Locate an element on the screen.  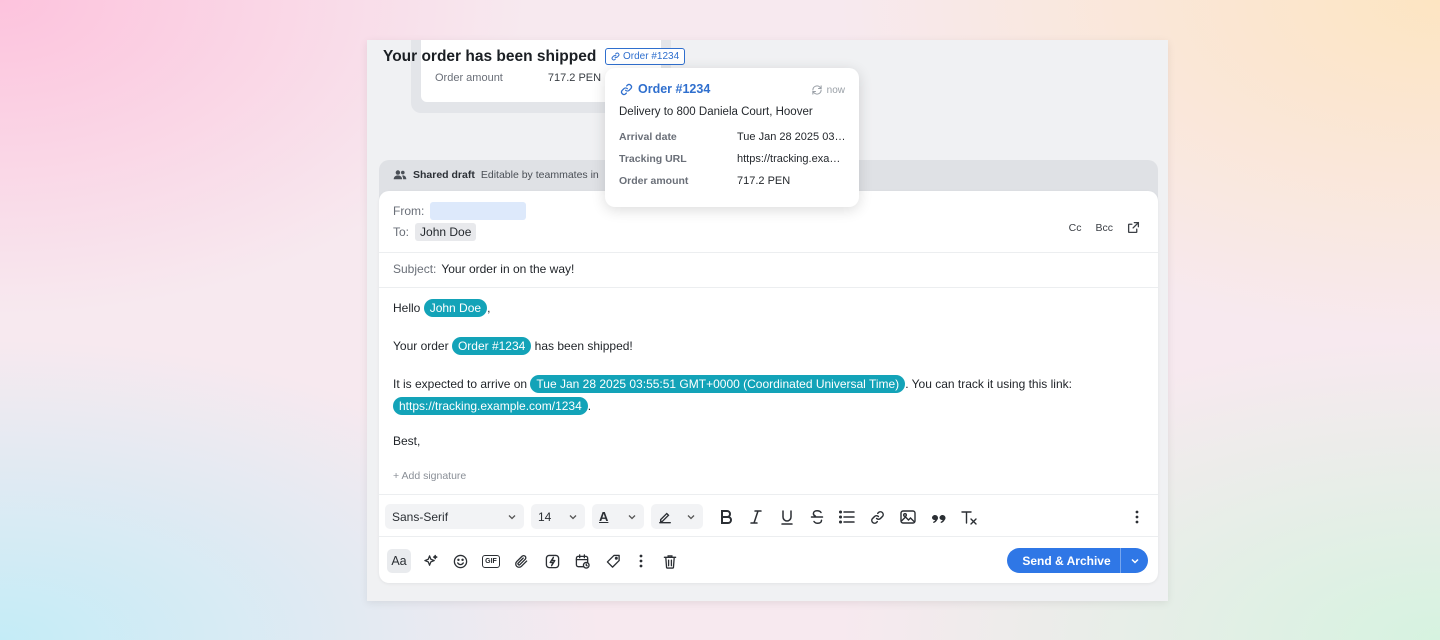
clear-formatting-icon is located at coordinates (969, 517).